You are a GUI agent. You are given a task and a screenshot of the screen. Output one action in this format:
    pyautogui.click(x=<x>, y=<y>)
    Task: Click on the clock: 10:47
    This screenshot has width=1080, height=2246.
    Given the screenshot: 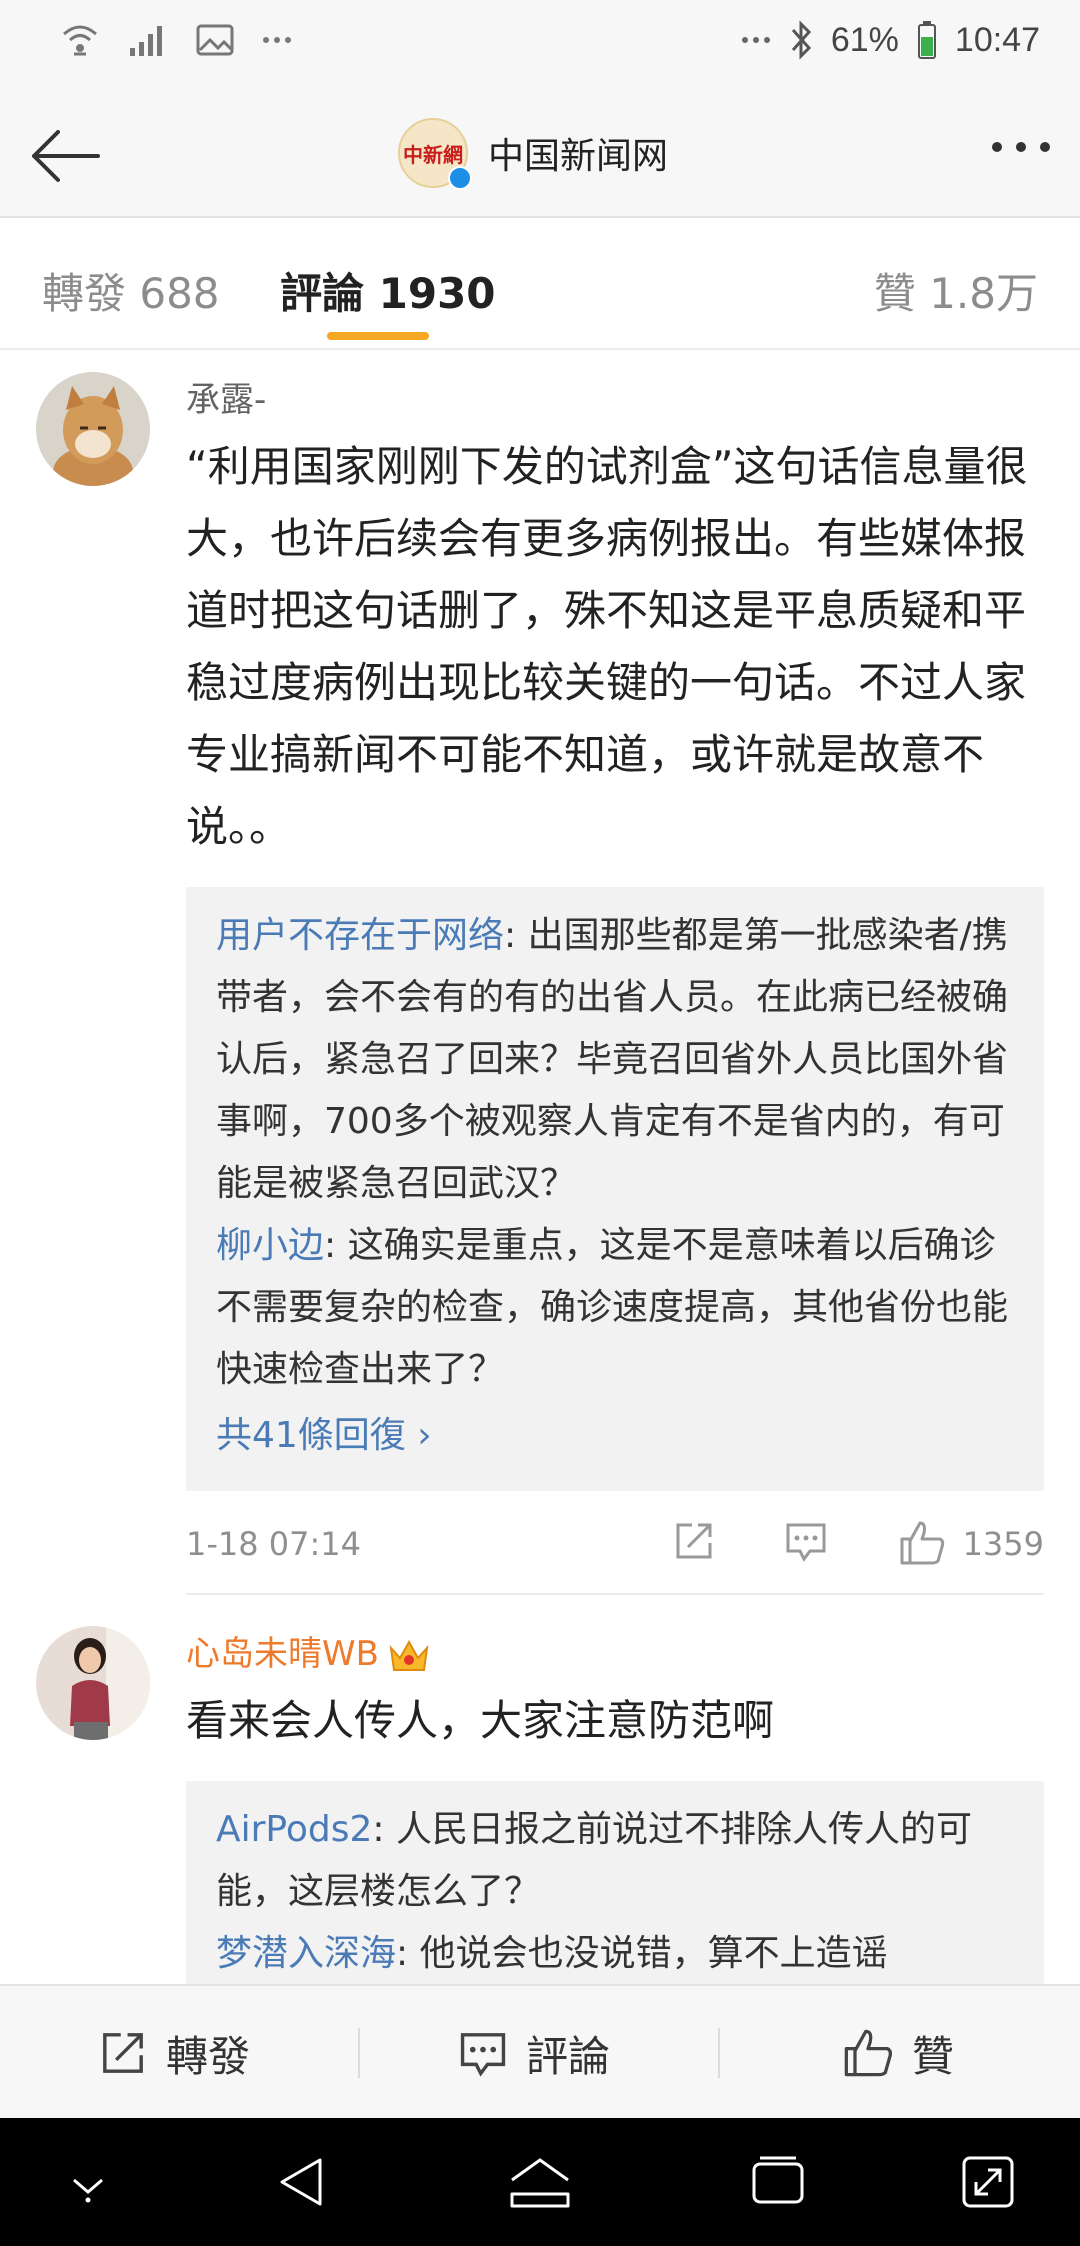 What is the action you would take?
    pyautogui.click(x=997, y=39)
    